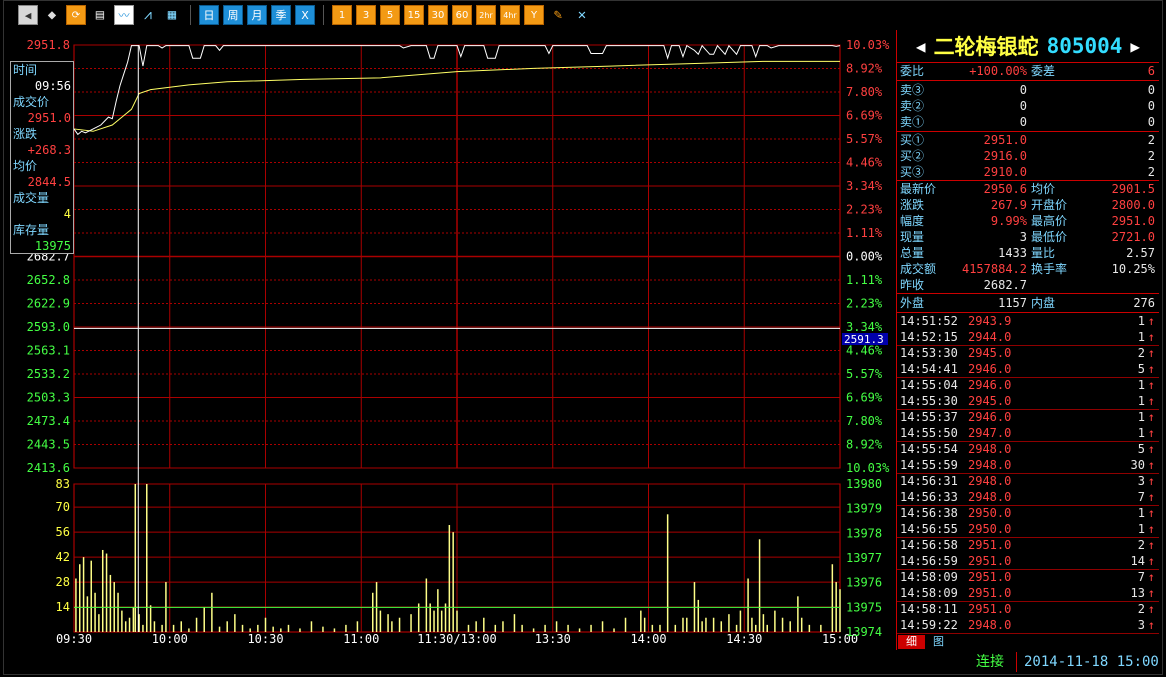 The image size is (1166, 677). I want to click on info-avg-label: 均价, so click(25, 166).